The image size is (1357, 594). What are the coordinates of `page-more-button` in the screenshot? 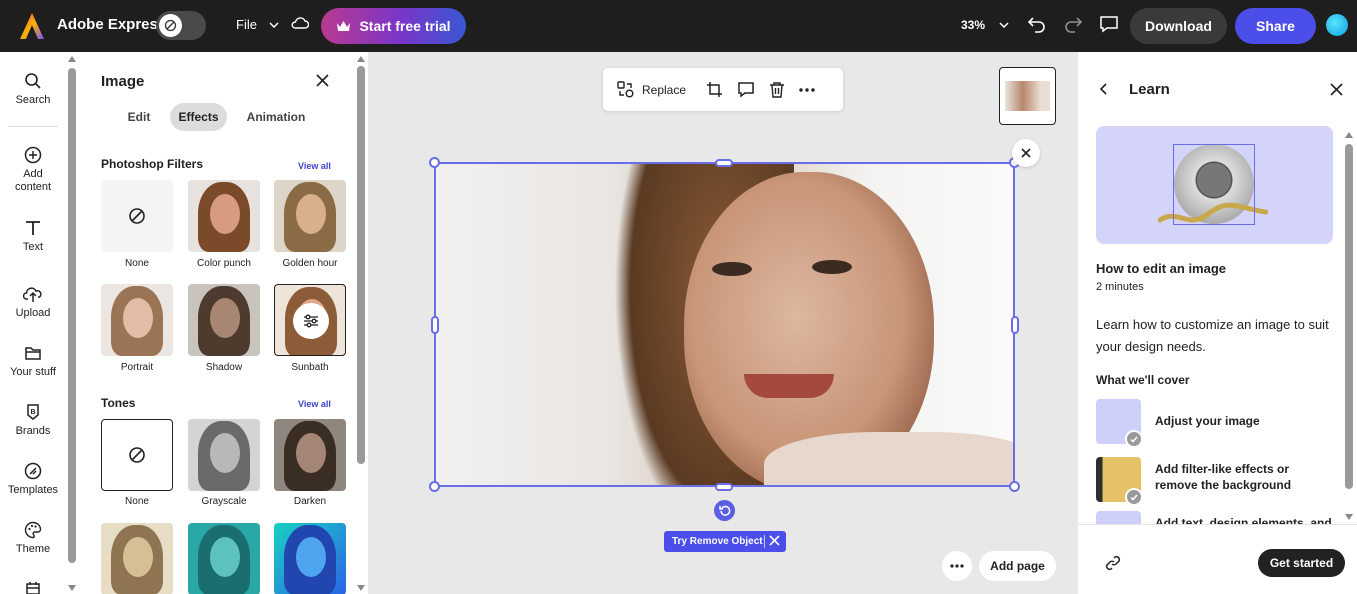 It's located at (957, 566).